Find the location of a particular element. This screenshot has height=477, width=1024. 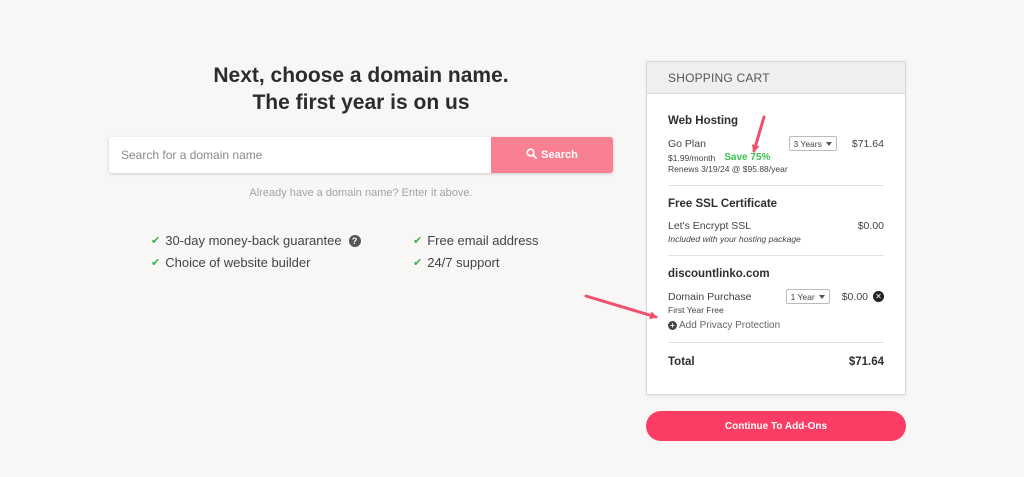

feature-item: ✔ Free email address is located at coordinates (502, 240).